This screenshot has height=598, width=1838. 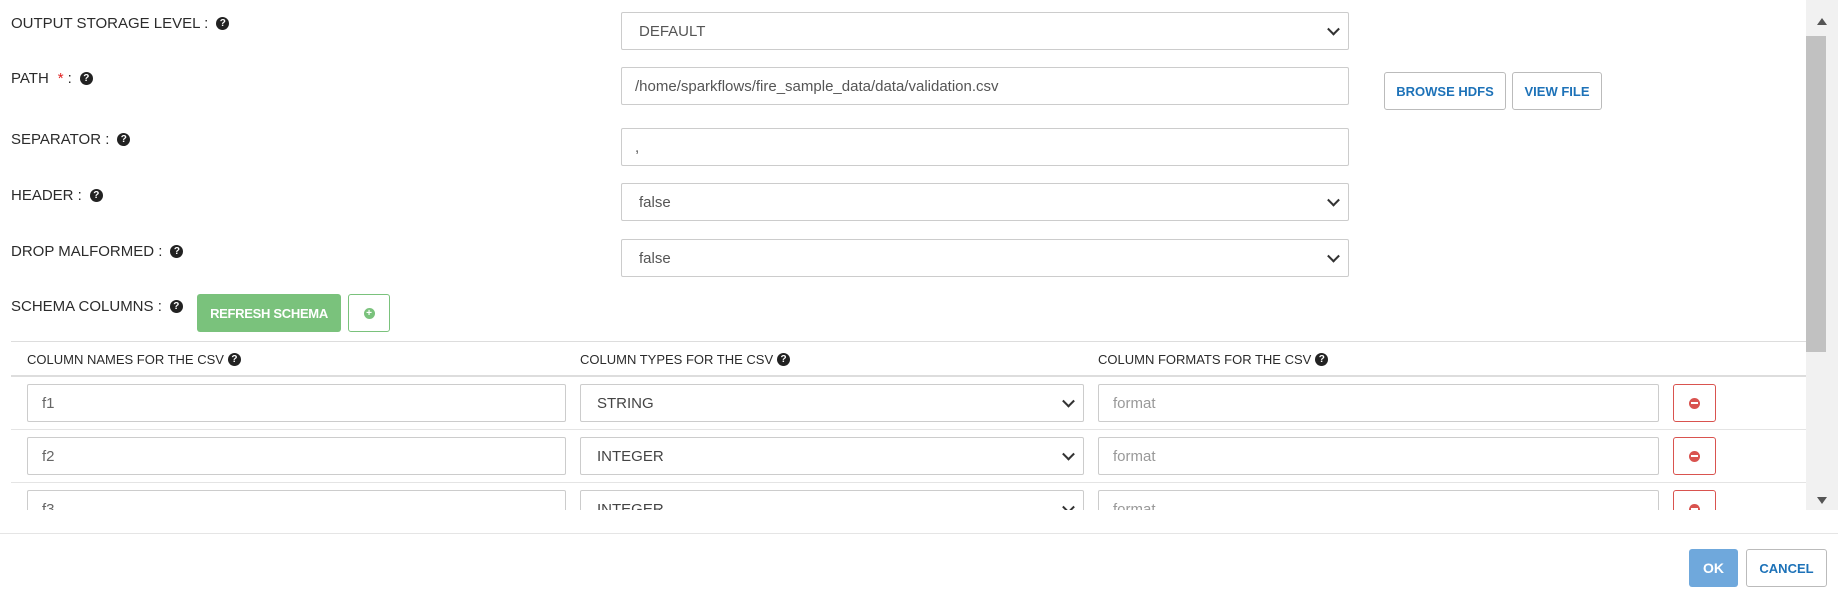 I want to click on storage-level-label-text: OUTPUT STORAGE LEVEL :, so click(x=110, y=23).